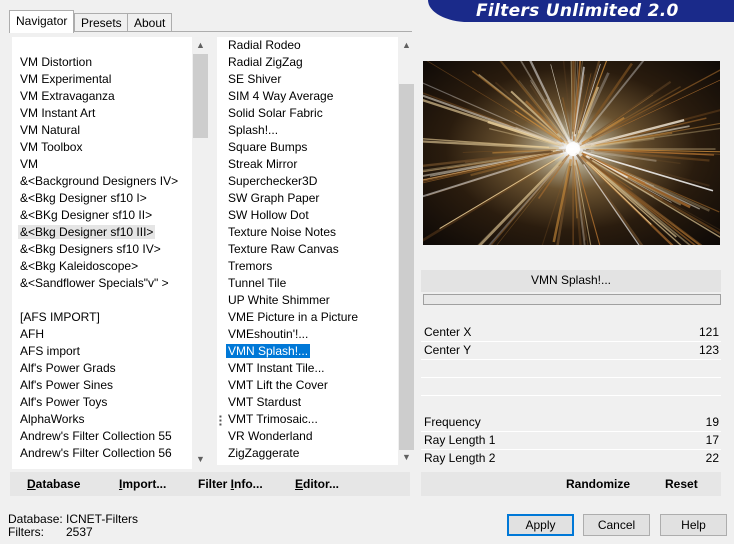 Image resolution: width=734 pixels, height=544 pixels. Describe the element at coordinates (101, 22) in the screenshot. I see `tab-presets: Presets` at that location.